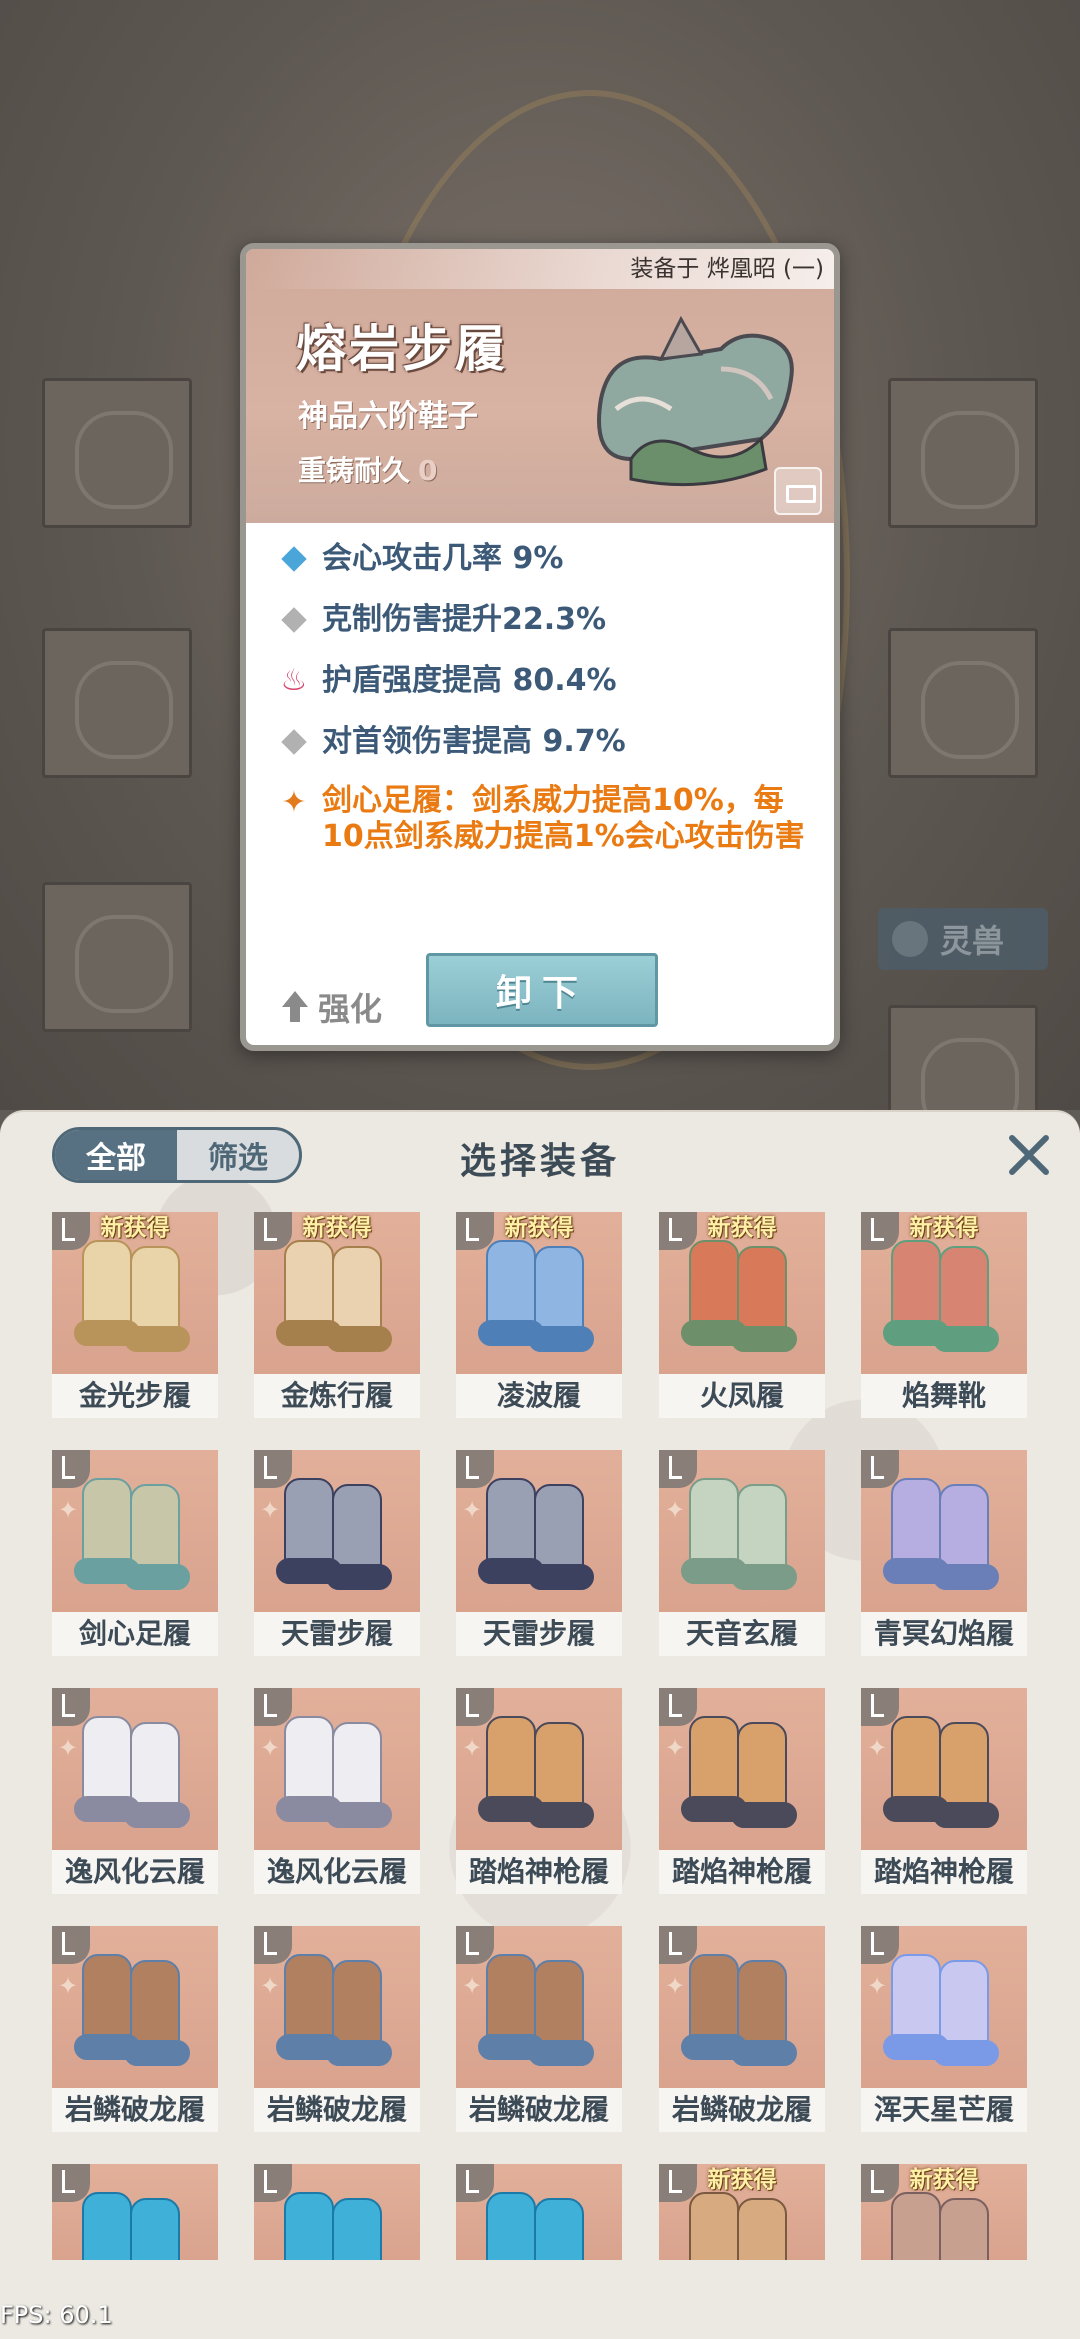 The height and width of the screenshot is (2339, 1080). Describe the element at coordinates (443, 558) in the screenshot. I see `stat-text: 会心攻击几率 9%` at that location.